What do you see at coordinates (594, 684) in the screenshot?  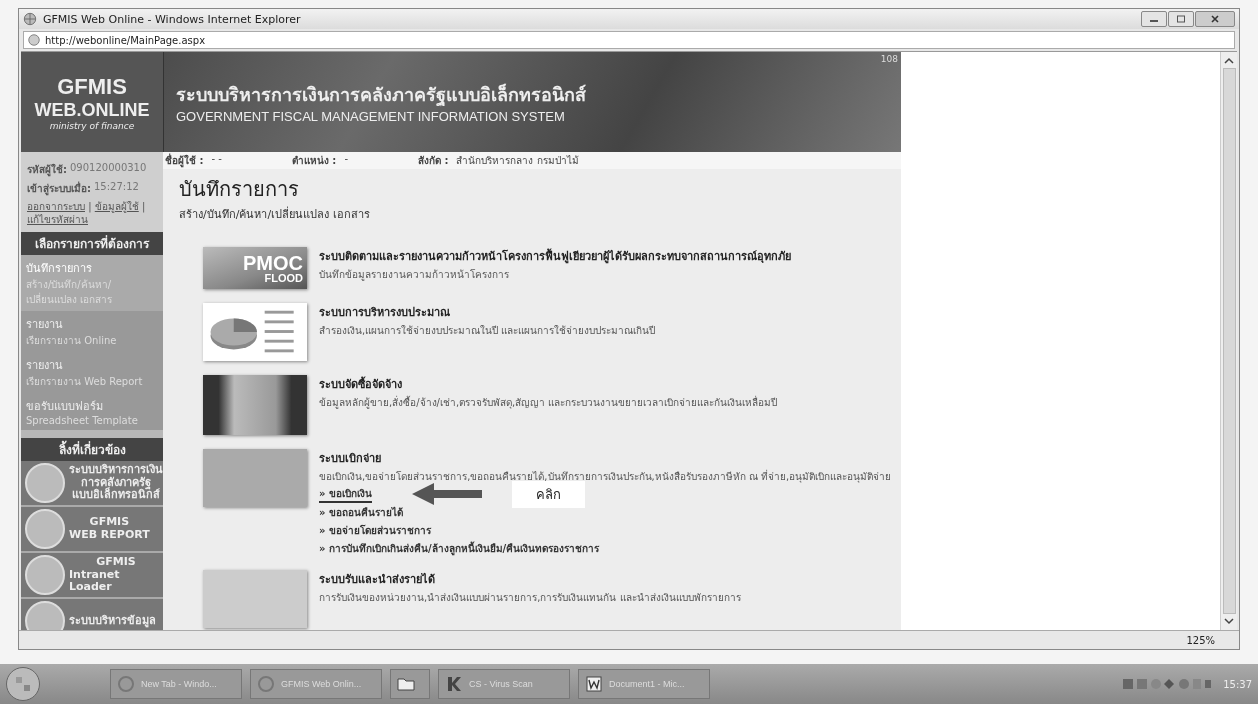 I see `document-icon` at bounding box center [594, 684].